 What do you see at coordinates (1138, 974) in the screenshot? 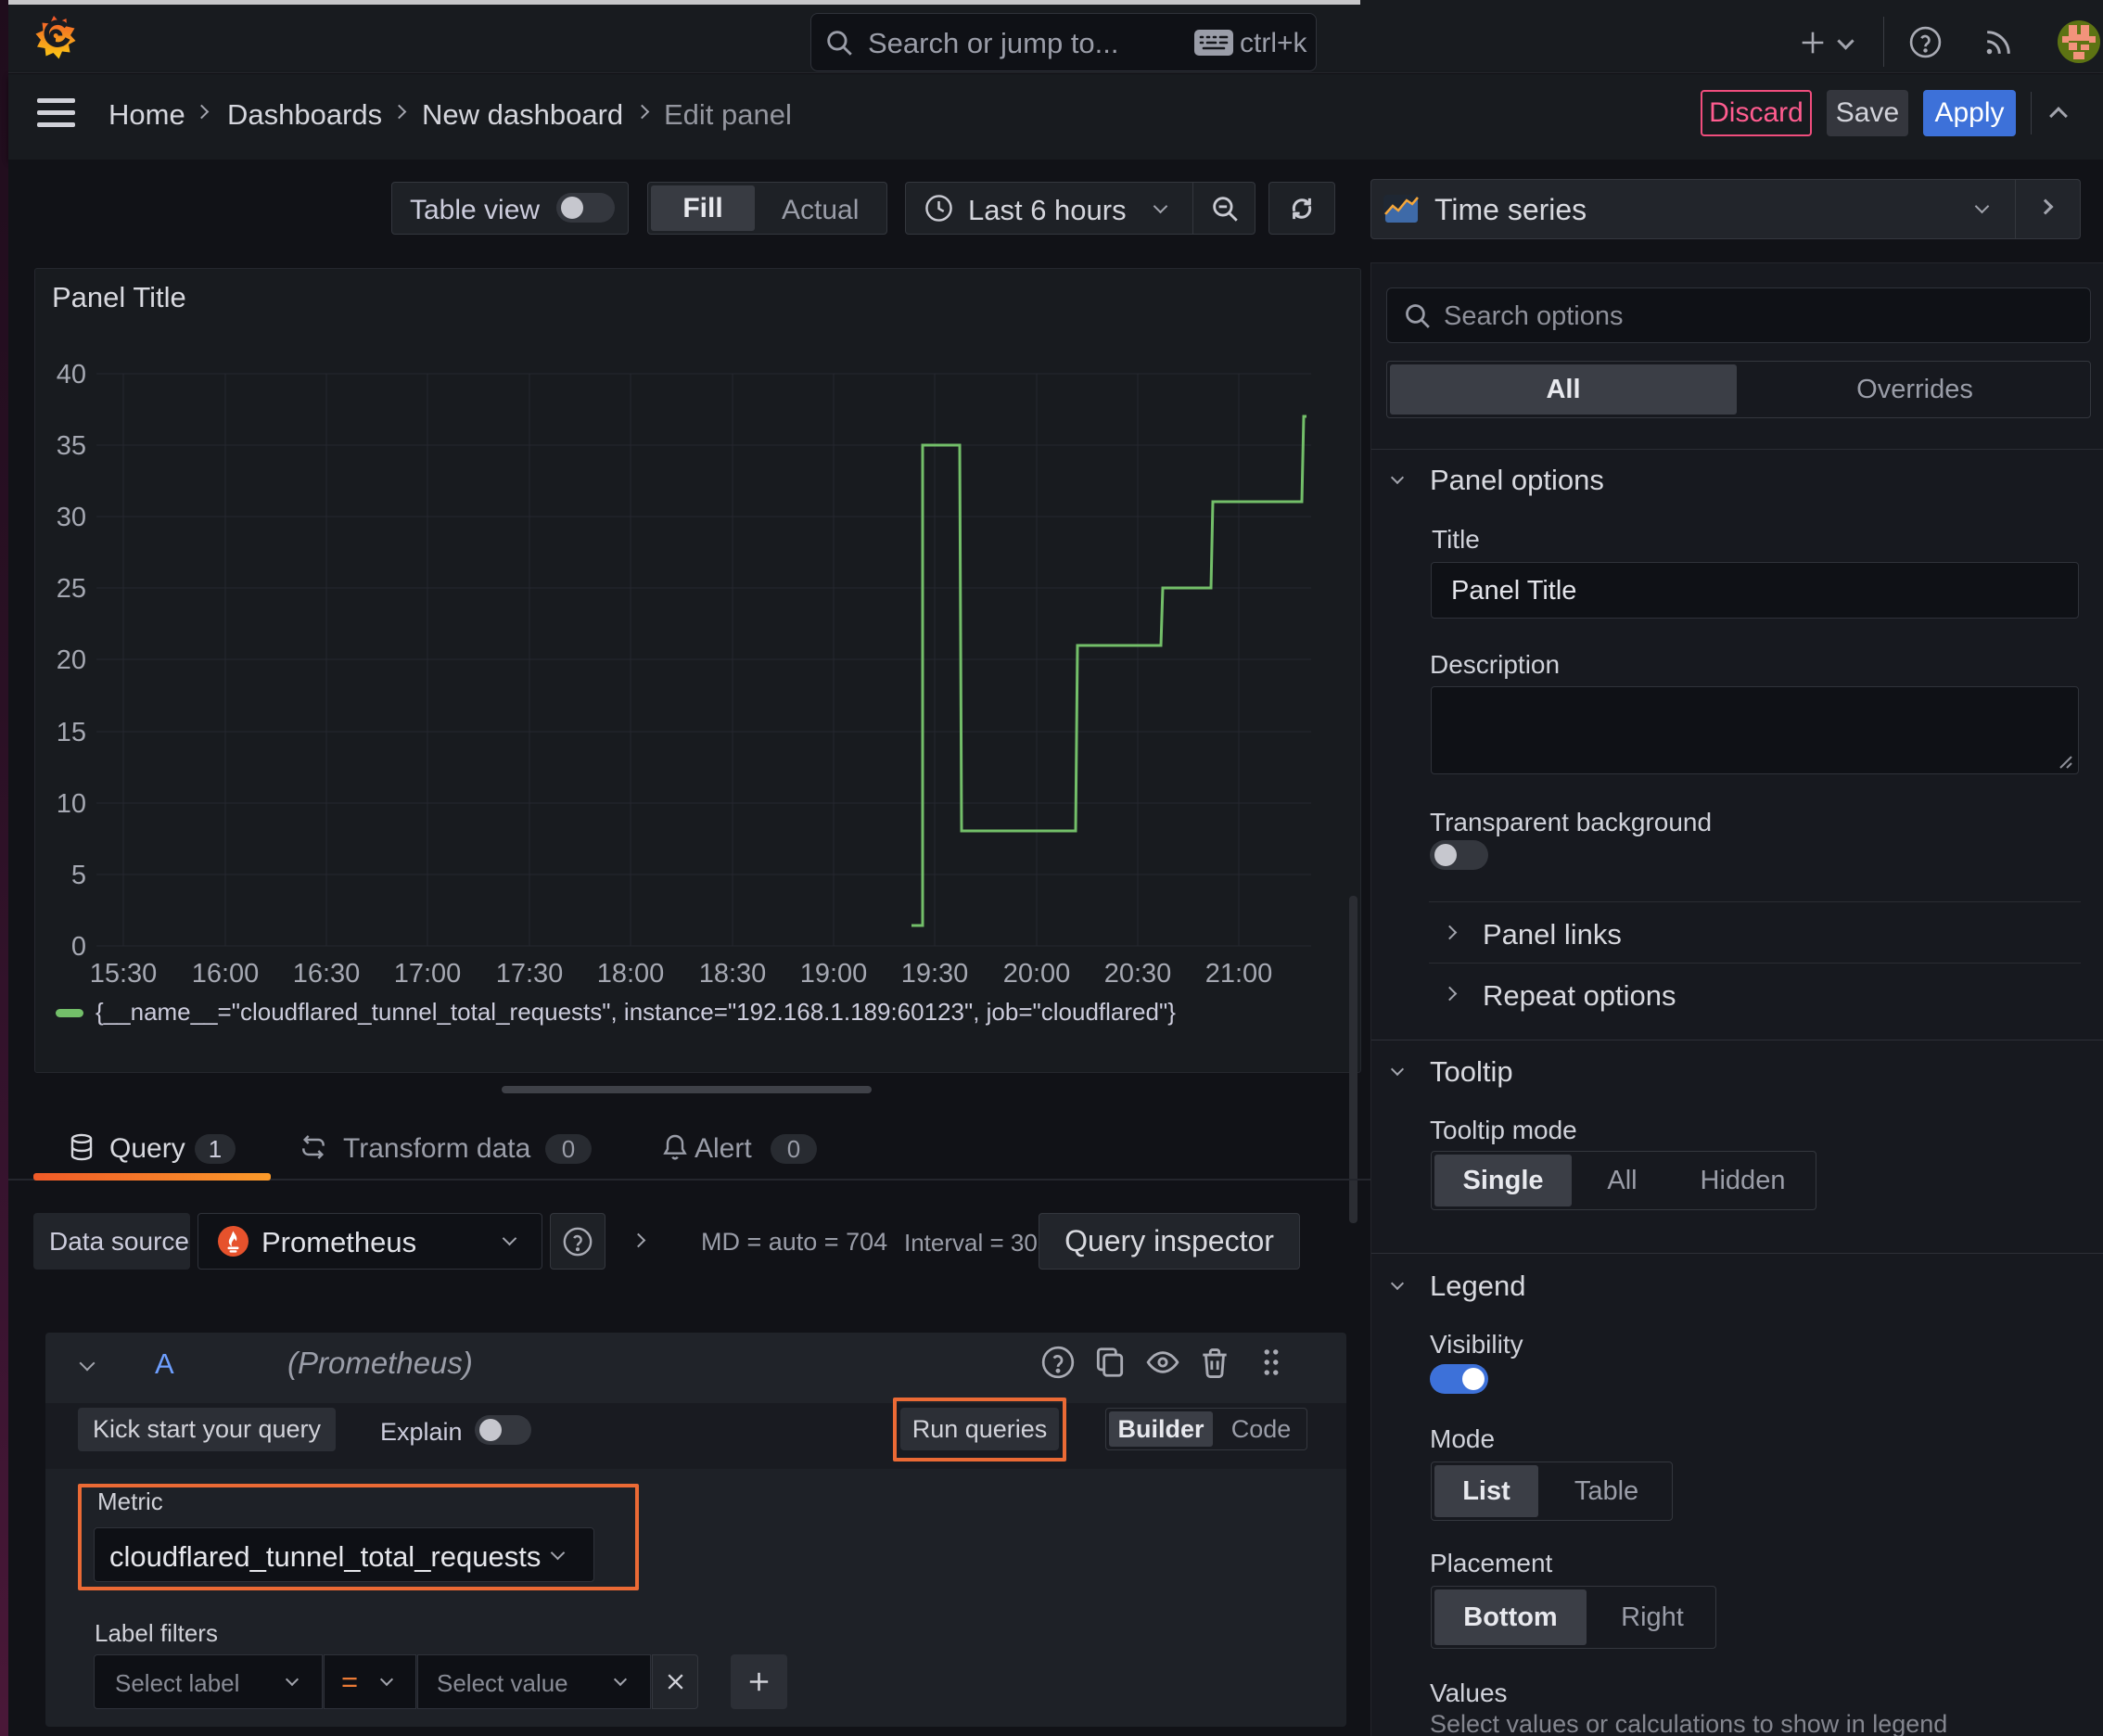
I see `svg-text: 20:30` at bounding box center [1138, 974].